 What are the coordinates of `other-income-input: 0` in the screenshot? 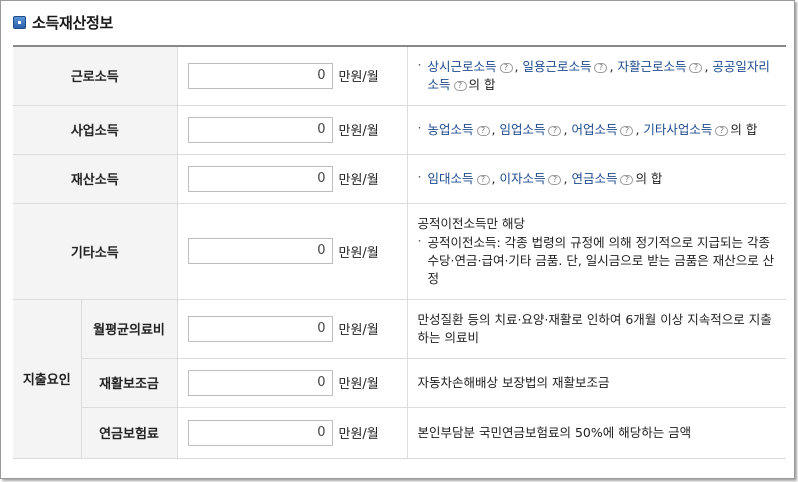 It's located at (260, 251).